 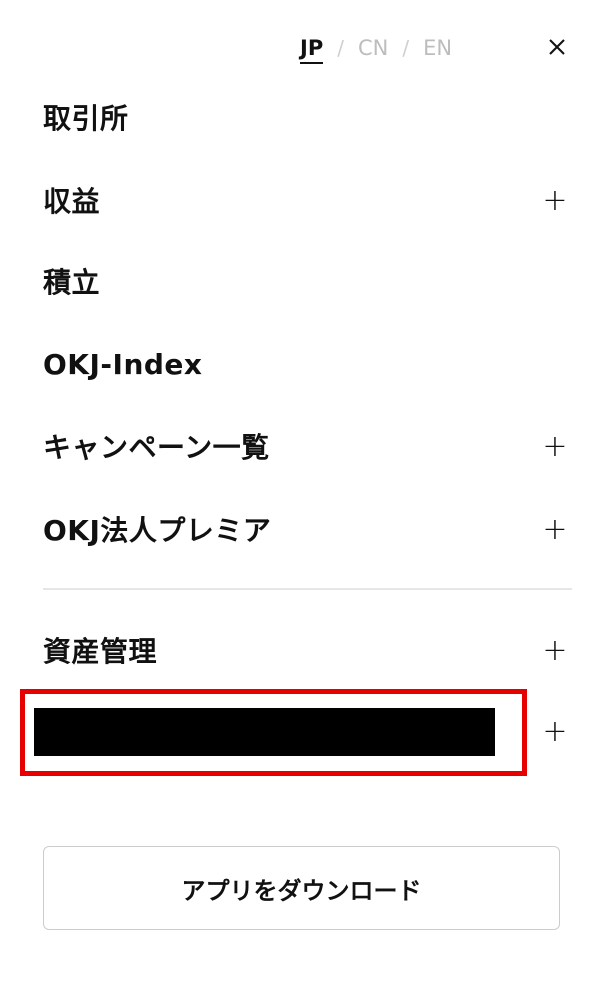 I want to click on menu-item-label: 取引所, so click(x=86, y=118).